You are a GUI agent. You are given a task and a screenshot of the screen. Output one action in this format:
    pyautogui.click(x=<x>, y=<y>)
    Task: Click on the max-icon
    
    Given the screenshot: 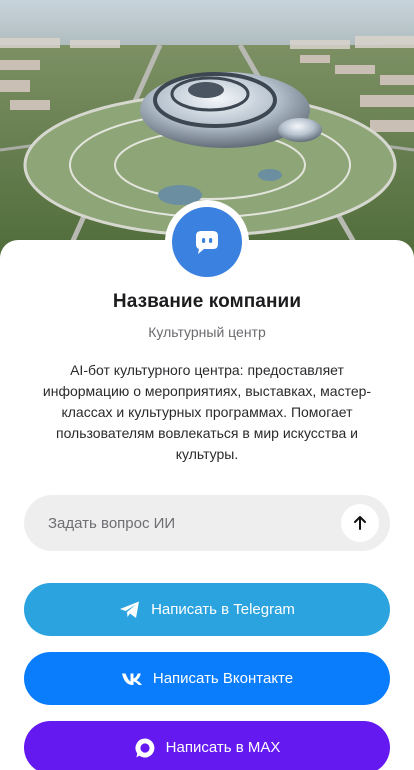 What is the action you would take?
    pyautogui.click(x=145, y=748)
    